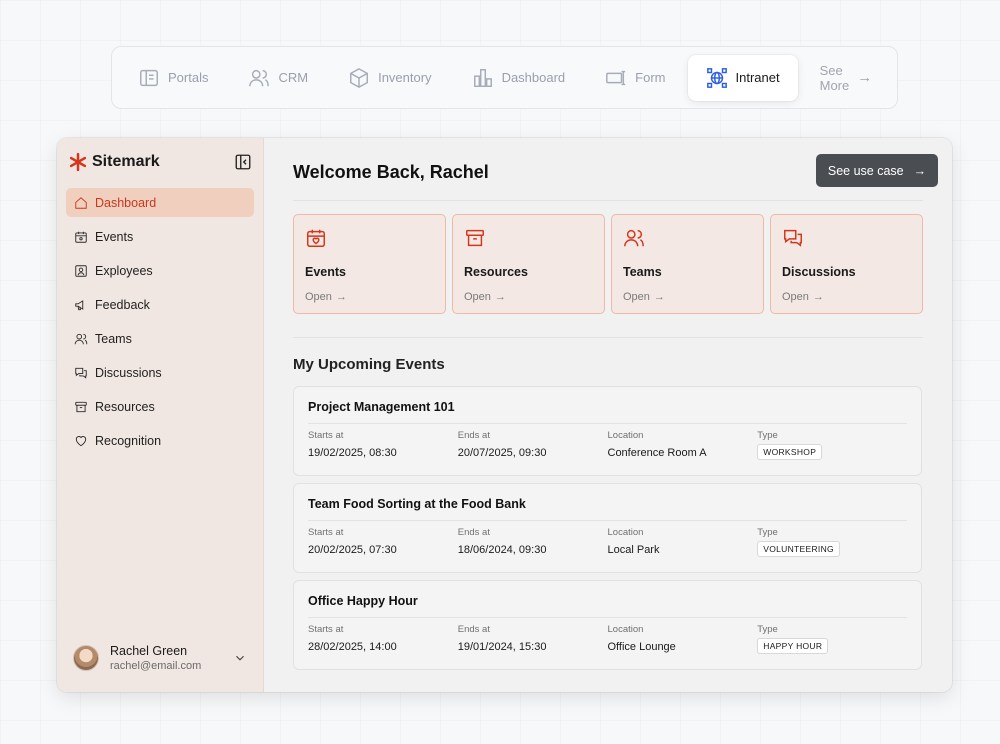  What do you see at coordinates (417, 504) in the screenshot?
I see `event-title: Team Food Sorting at the Food Bank` at bounding box center [417, 504].